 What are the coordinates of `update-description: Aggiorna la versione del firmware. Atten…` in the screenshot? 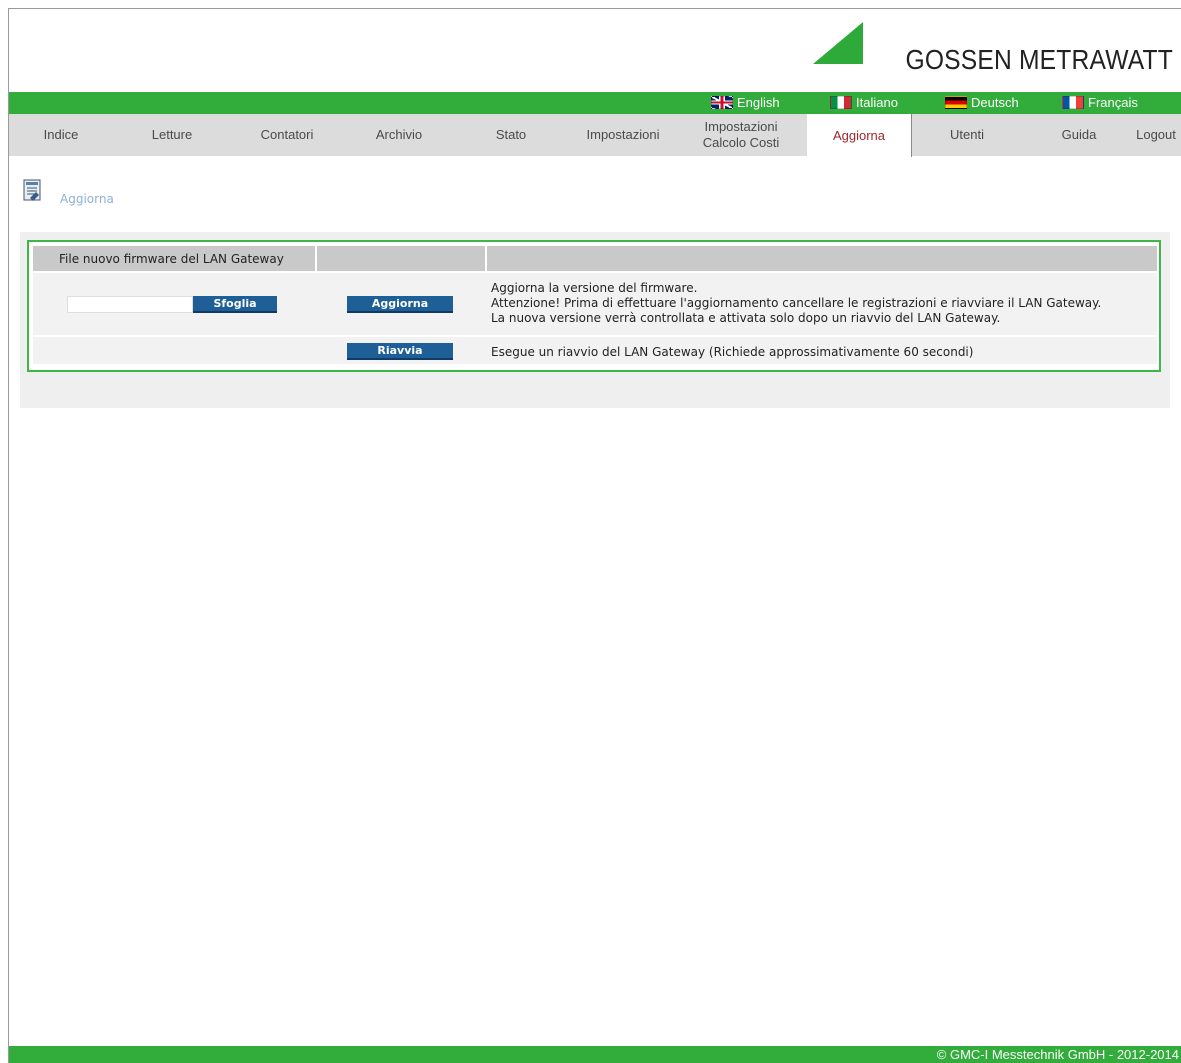 It's located at (796, 303).